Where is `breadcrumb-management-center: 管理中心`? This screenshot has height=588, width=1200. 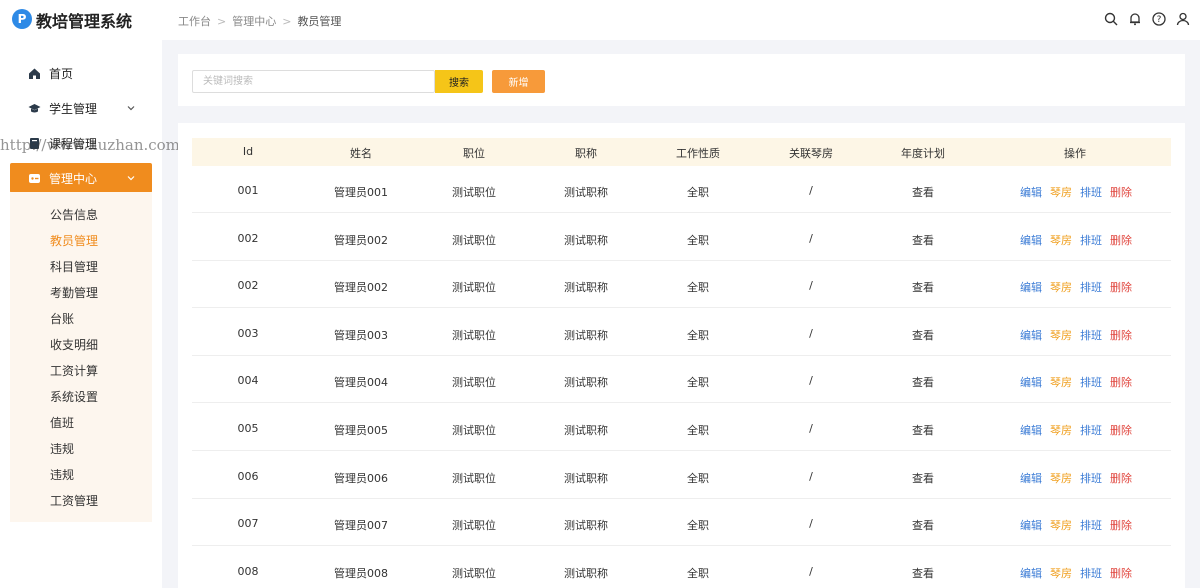 breadcrumb-management-center: 管理中心 is located at coordinates (254, 21).